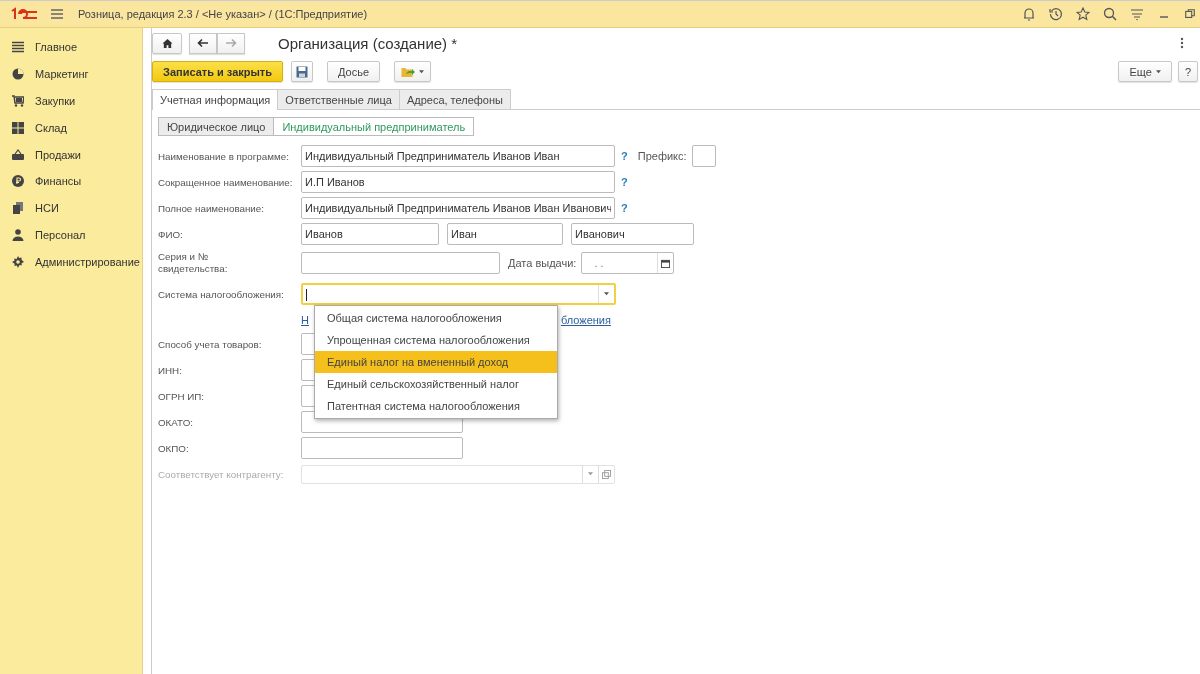  I want to click on basket-icon, so click(18, 154).